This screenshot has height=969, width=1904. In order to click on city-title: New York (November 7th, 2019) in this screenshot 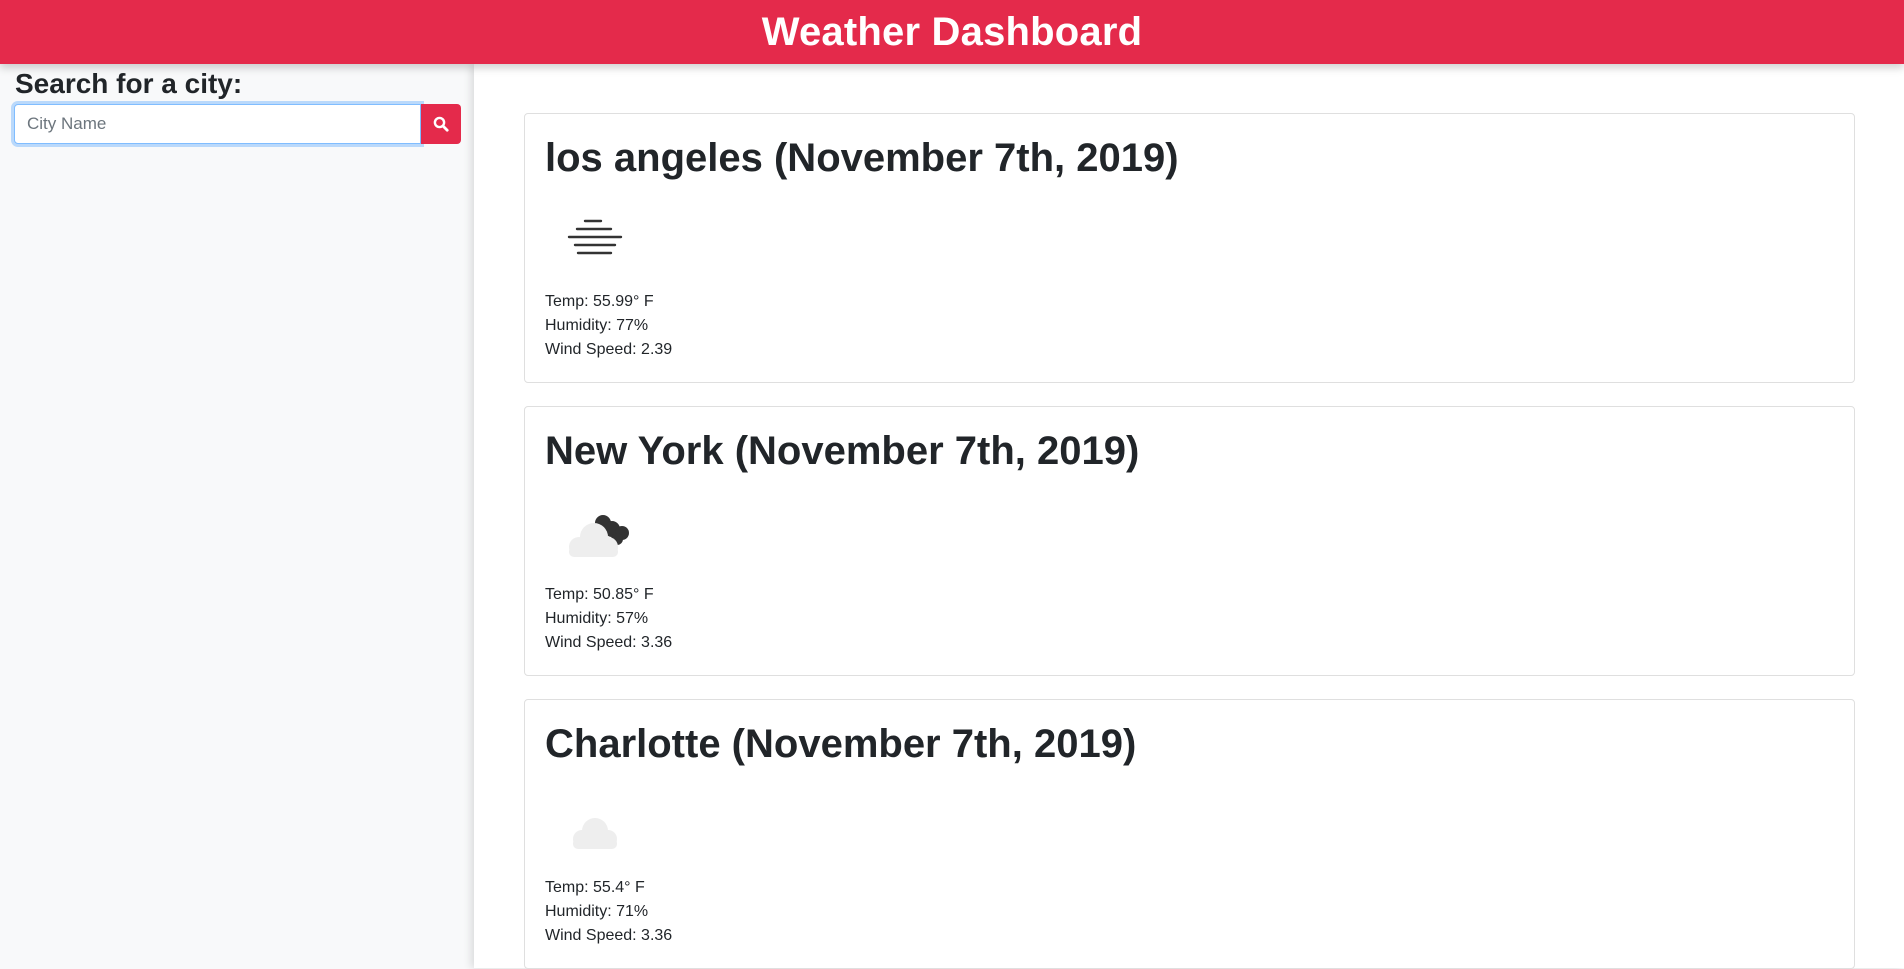, I will do `click(842, 451)`.